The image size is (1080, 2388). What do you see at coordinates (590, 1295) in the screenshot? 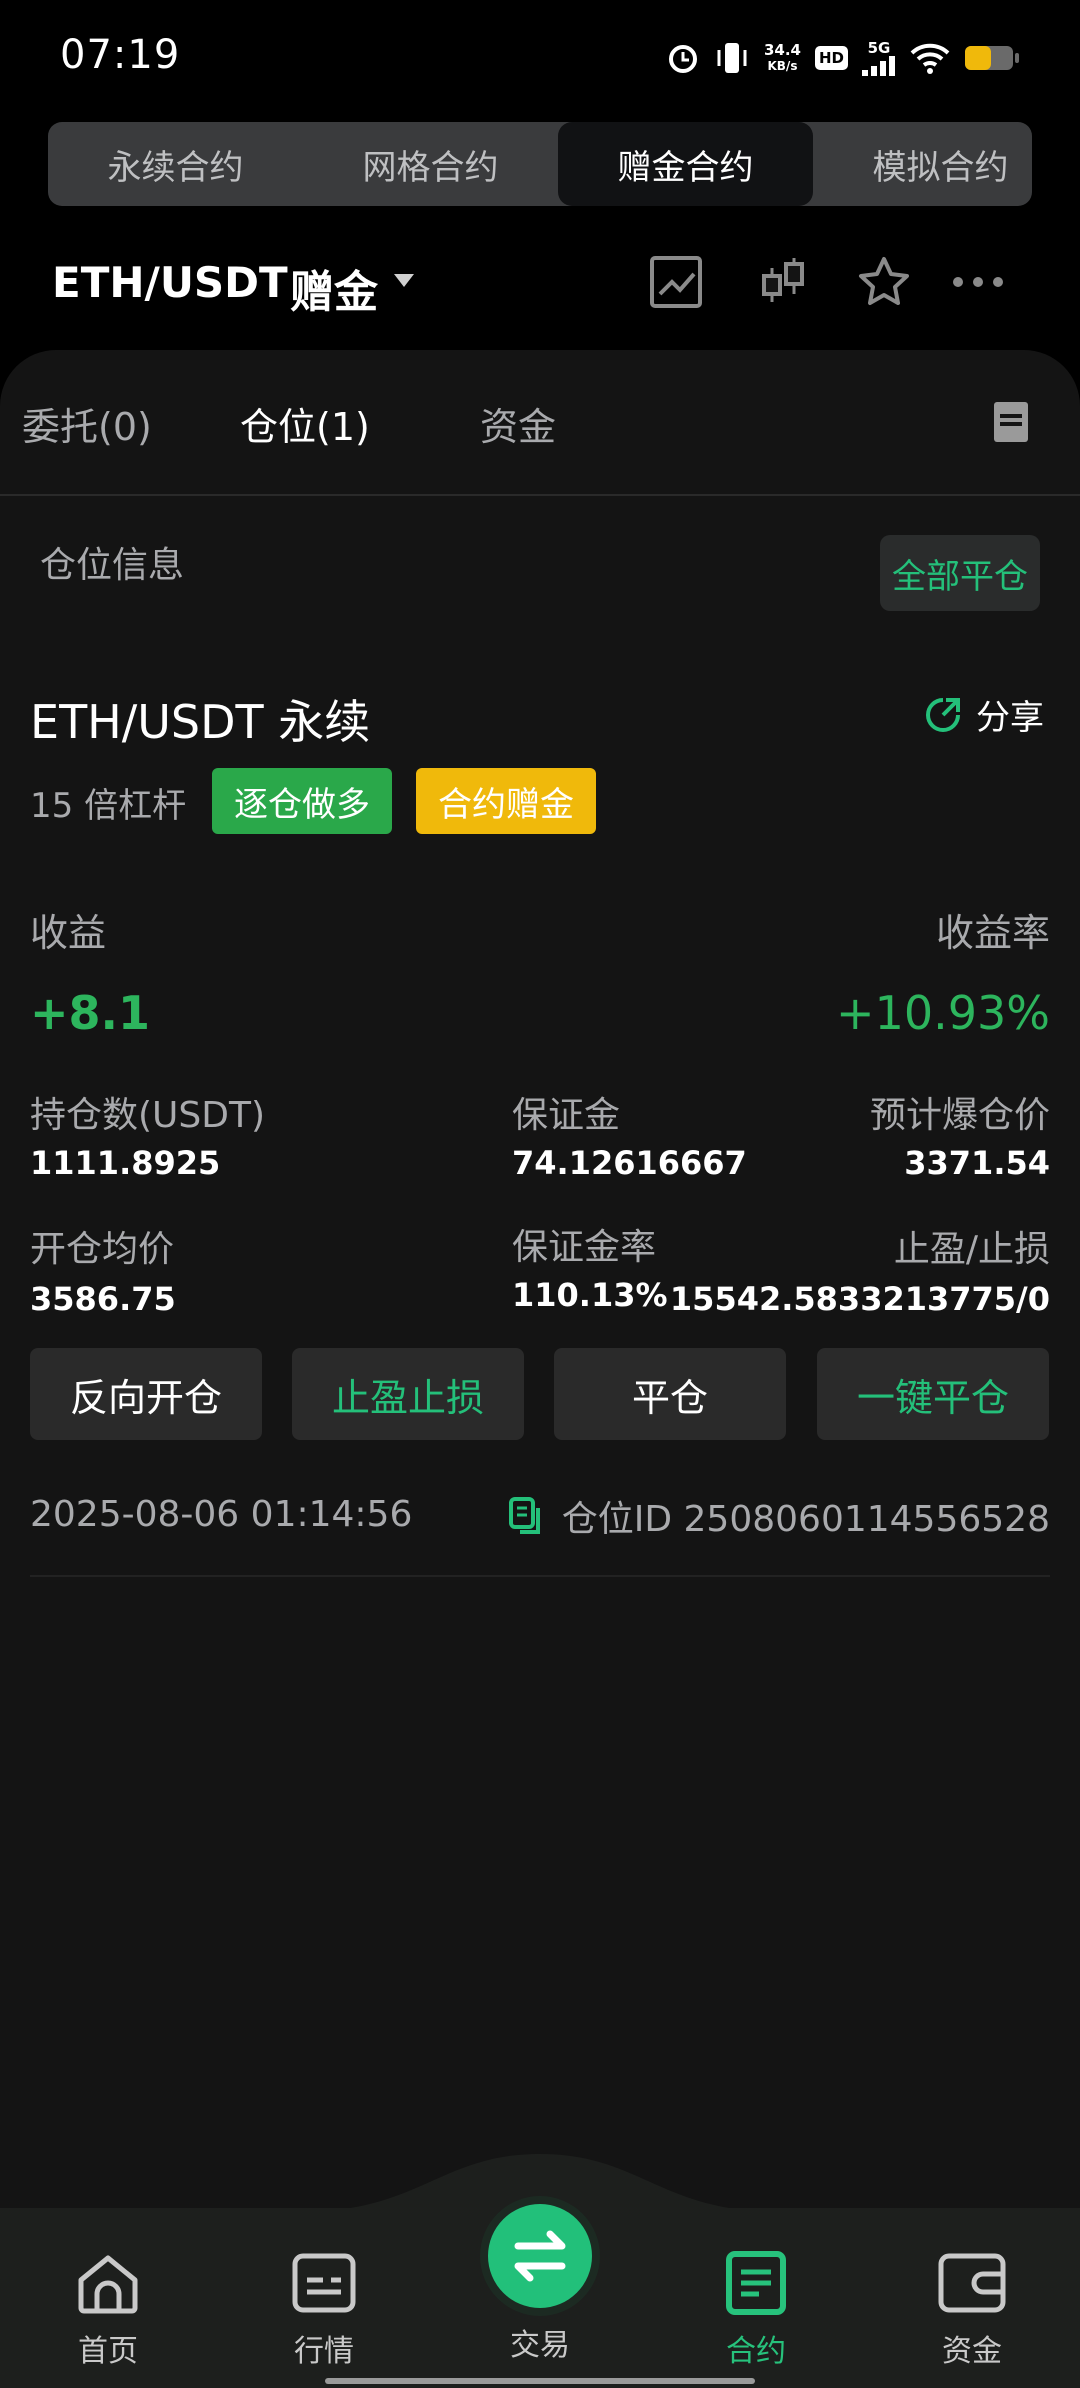
I see `margin-rate-value: 110.13%` at bounding box center [590, 1295].